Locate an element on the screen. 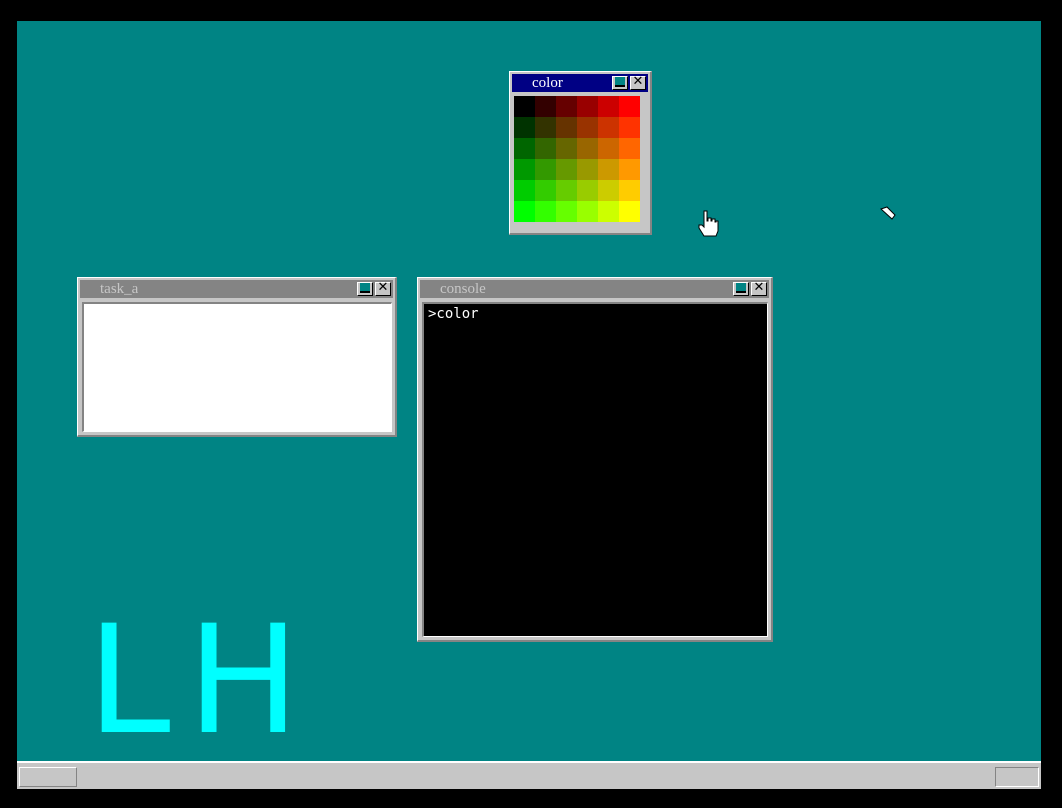  task-a-window: task_a ✕ is located at coordinates (237, 357).